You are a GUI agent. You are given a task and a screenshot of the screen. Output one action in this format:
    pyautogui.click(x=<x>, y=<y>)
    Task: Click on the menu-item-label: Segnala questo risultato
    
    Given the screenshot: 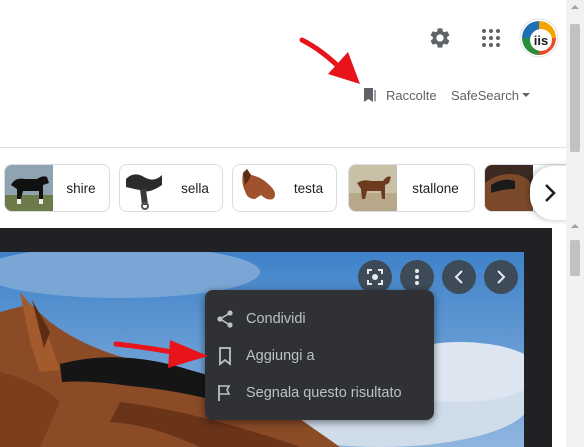 What is the action you would take?
    pyautogui.click(x=324, y=392)
    